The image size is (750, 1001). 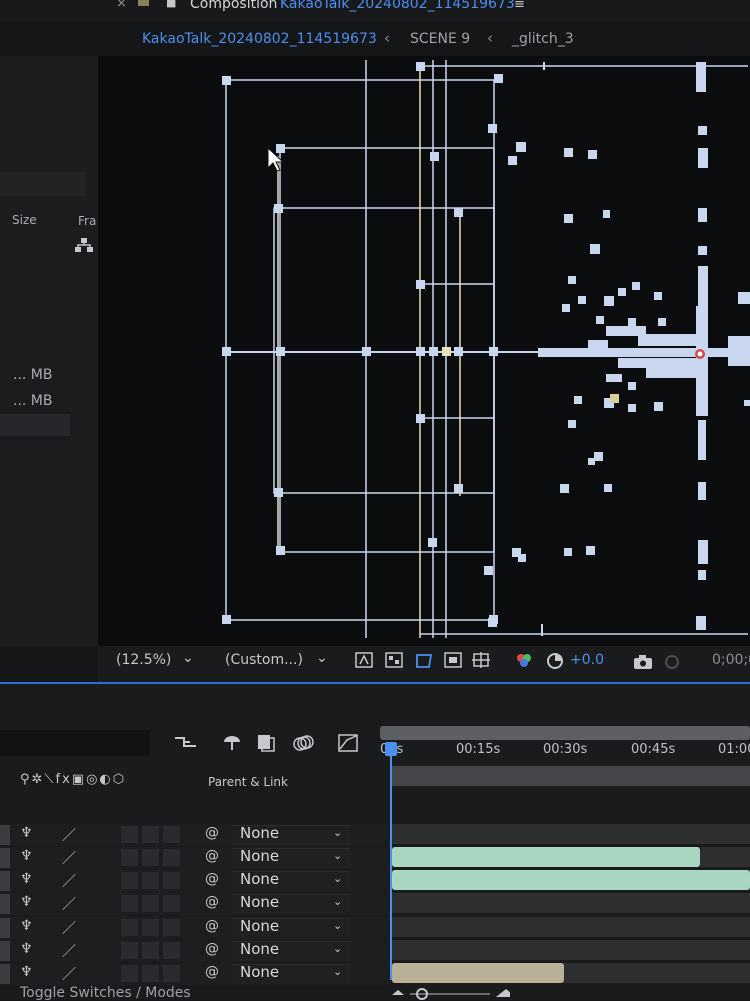 What do you see at coordinates (259, 39) in the screenshot?
I see `breadcrumb-item-main: KakaoTalk_20240802_114519673` at bounding box center [259, 39].